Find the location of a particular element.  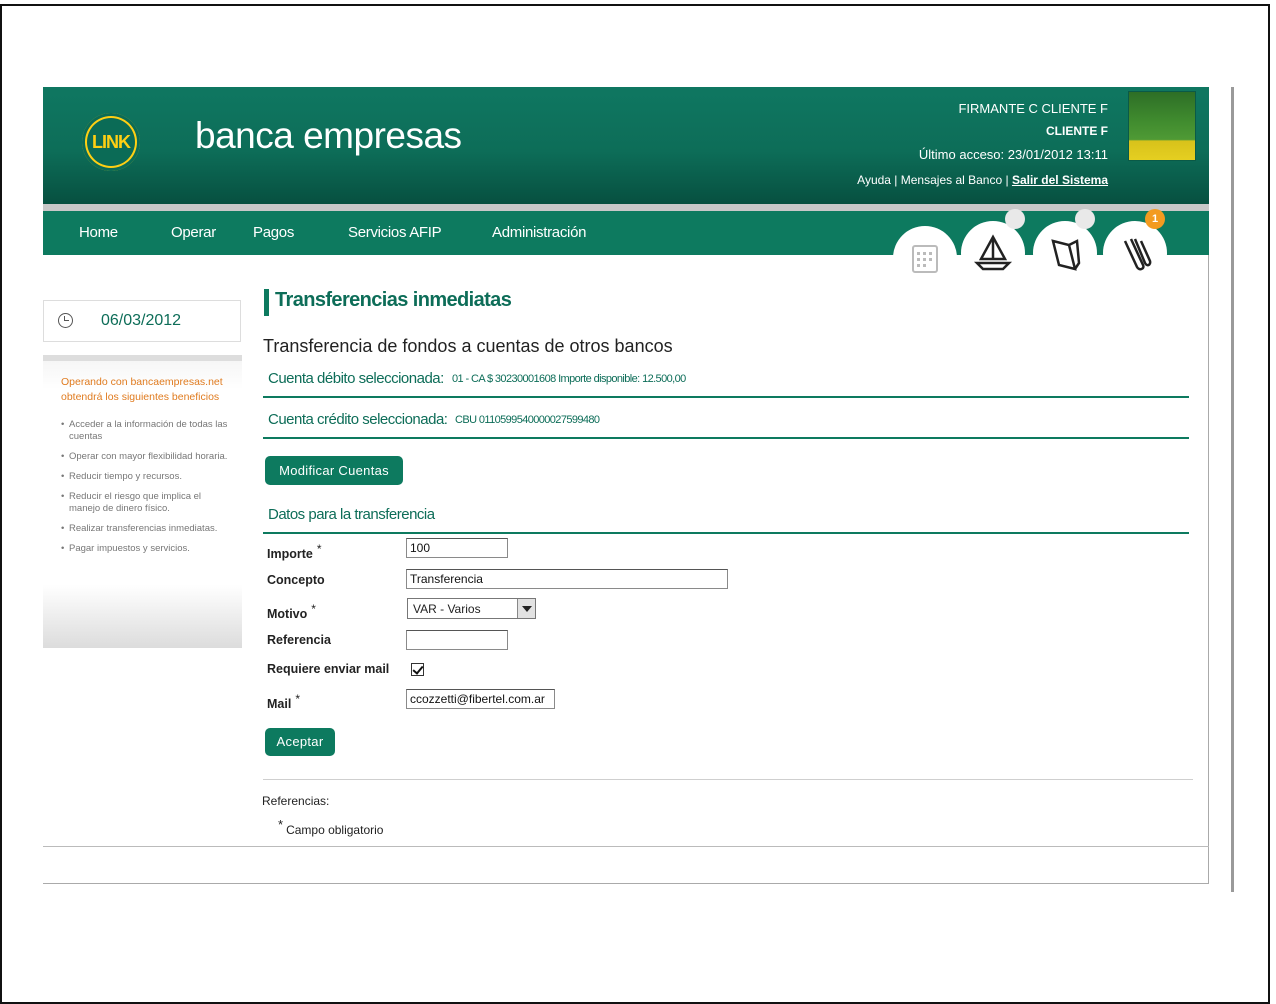

references-note-text: Campo obligatorio is located at coordinates (335, 830).